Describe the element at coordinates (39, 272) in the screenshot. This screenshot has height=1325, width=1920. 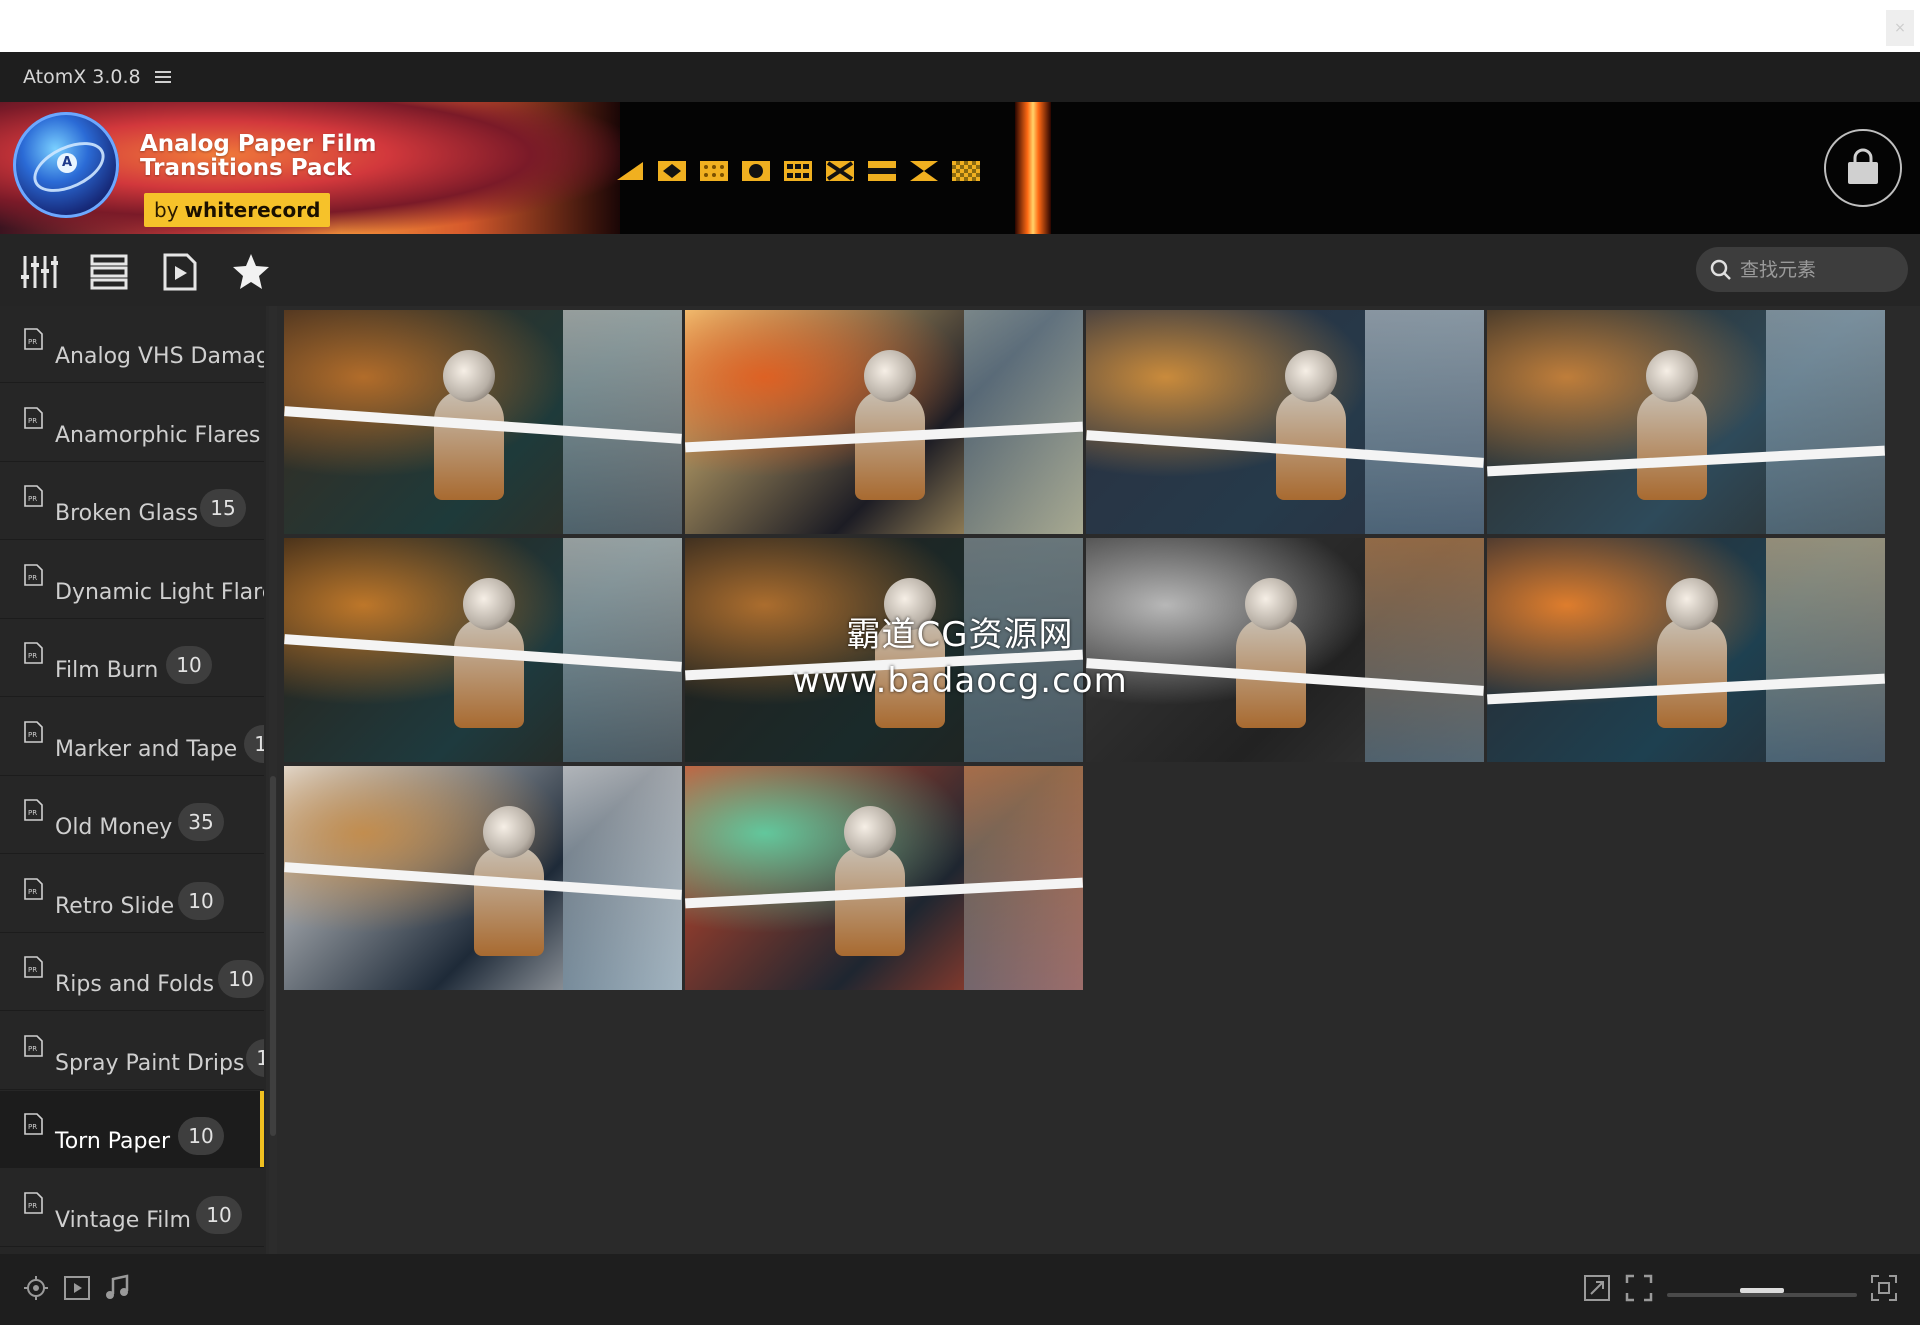
I see `sliders-icon` at that location.